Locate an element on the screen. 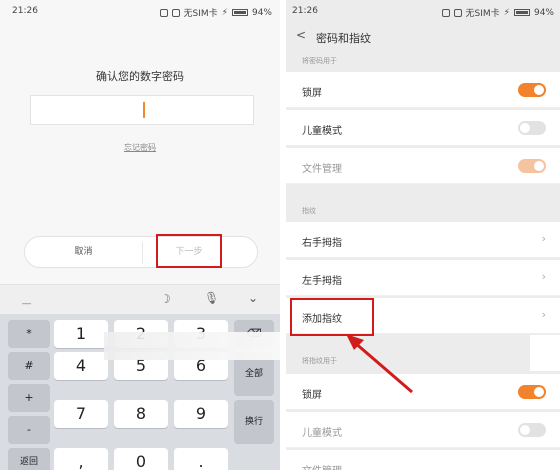 This screenshot has height=470, width=560. key-period: . is located at coordinates (201, 459).